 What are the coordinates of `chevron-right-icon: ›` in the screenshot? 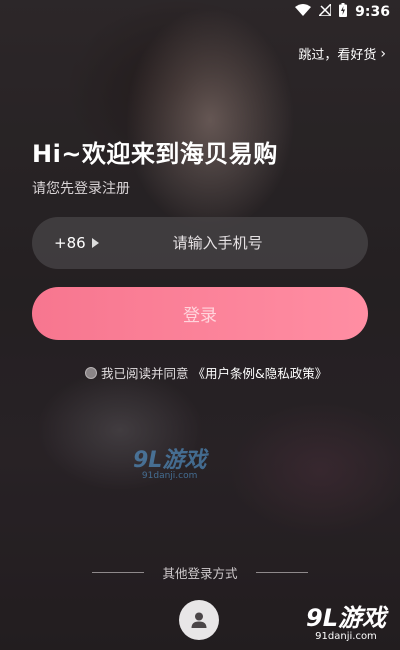 It's located at (383, 53).